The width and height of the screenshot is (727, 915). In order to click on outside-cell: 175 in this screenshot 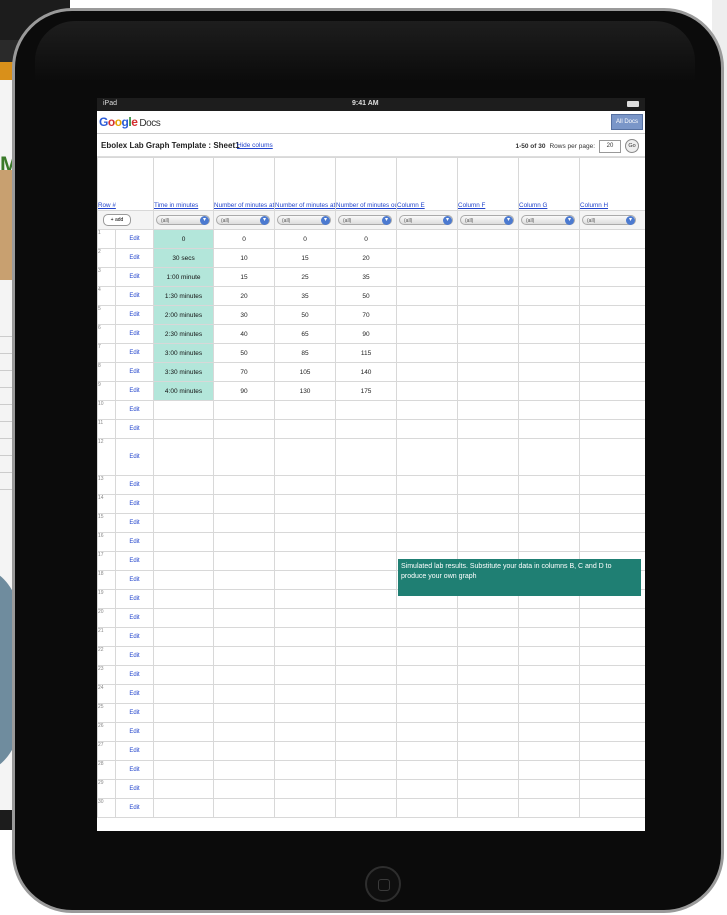, I will do `click(366, 391)`.